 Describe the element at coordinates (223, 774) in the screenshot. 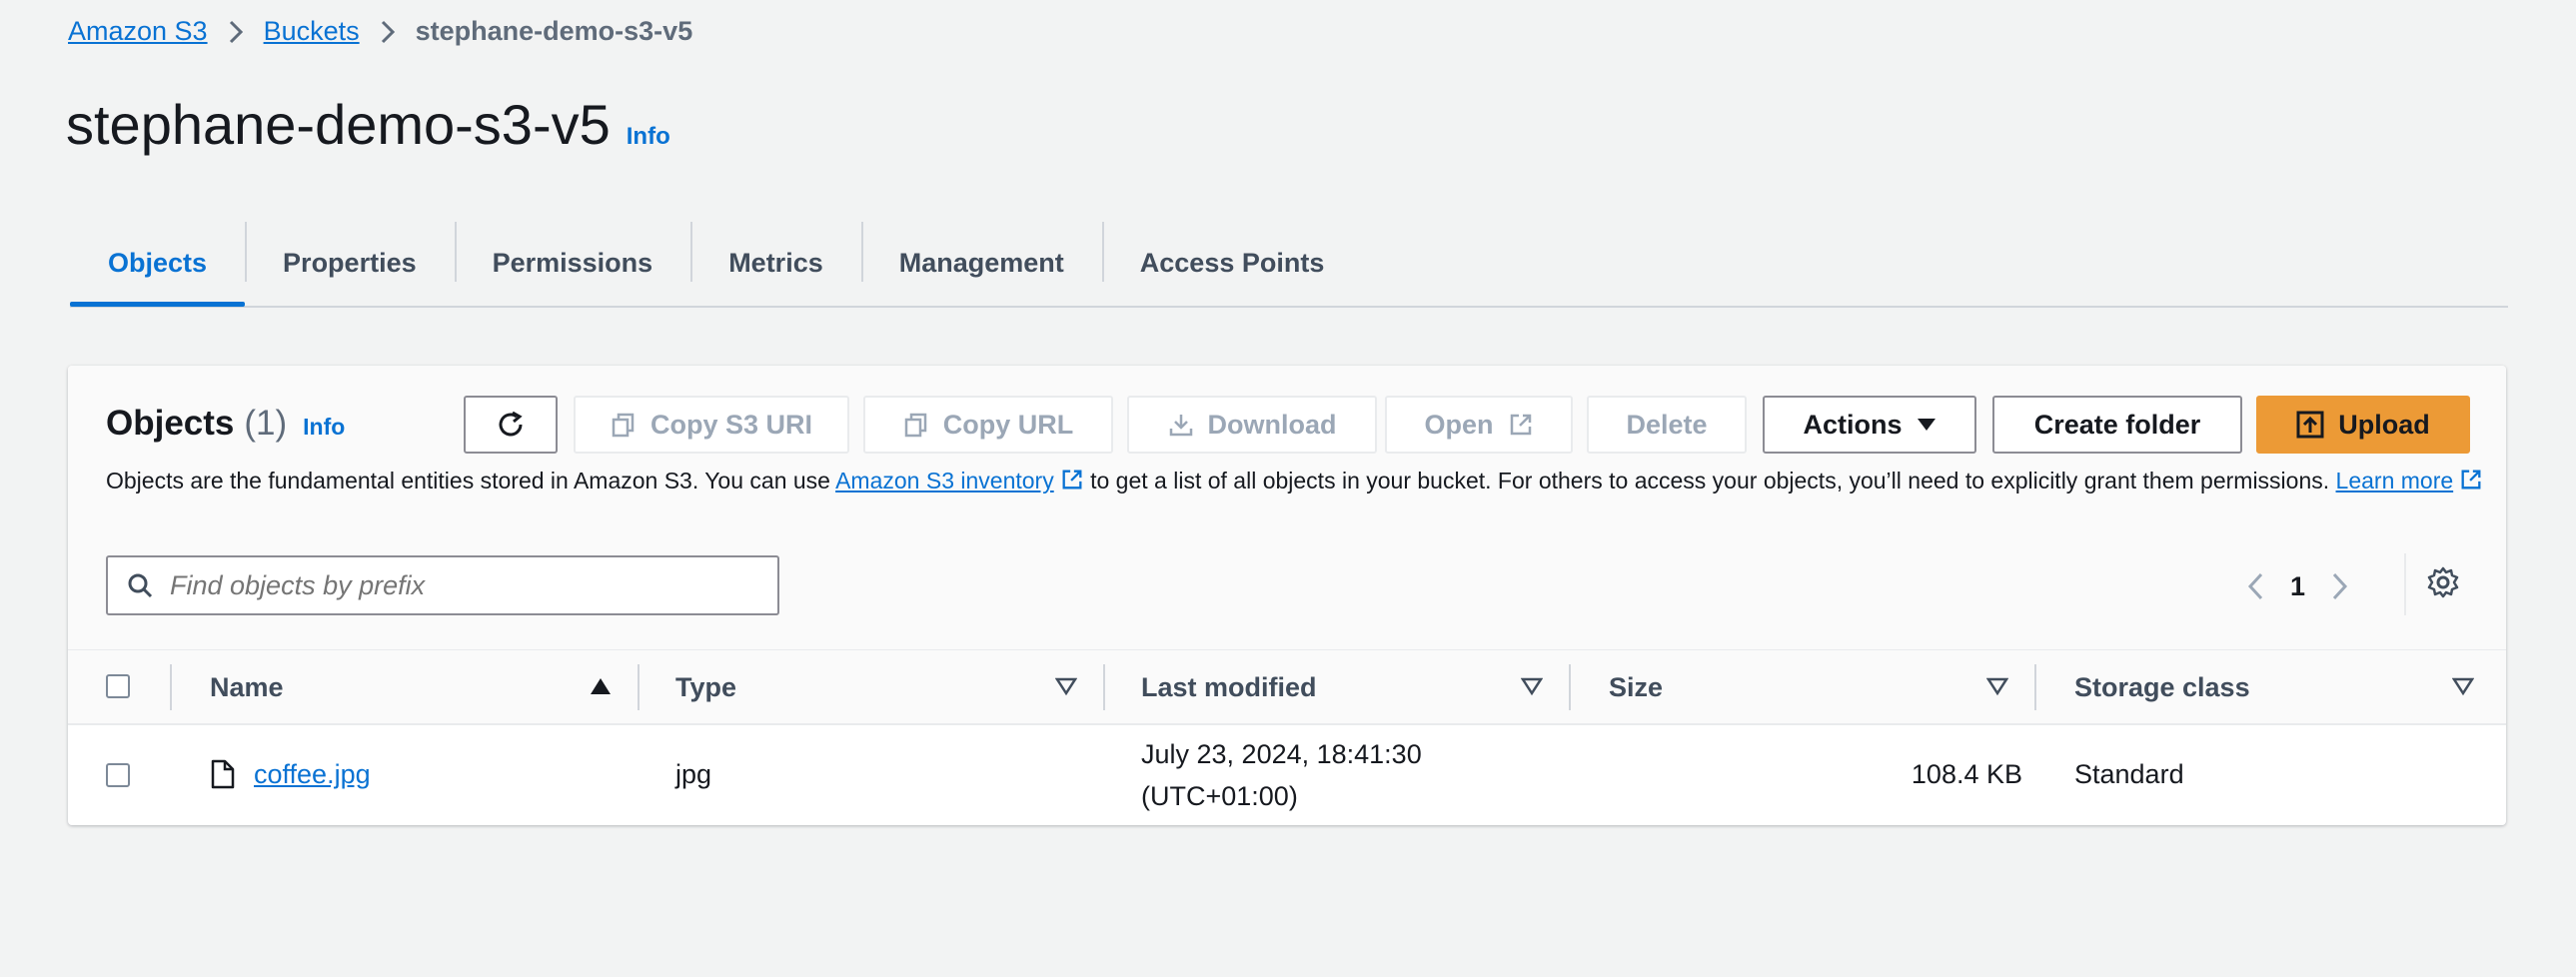

I see `file-icon` at that location.